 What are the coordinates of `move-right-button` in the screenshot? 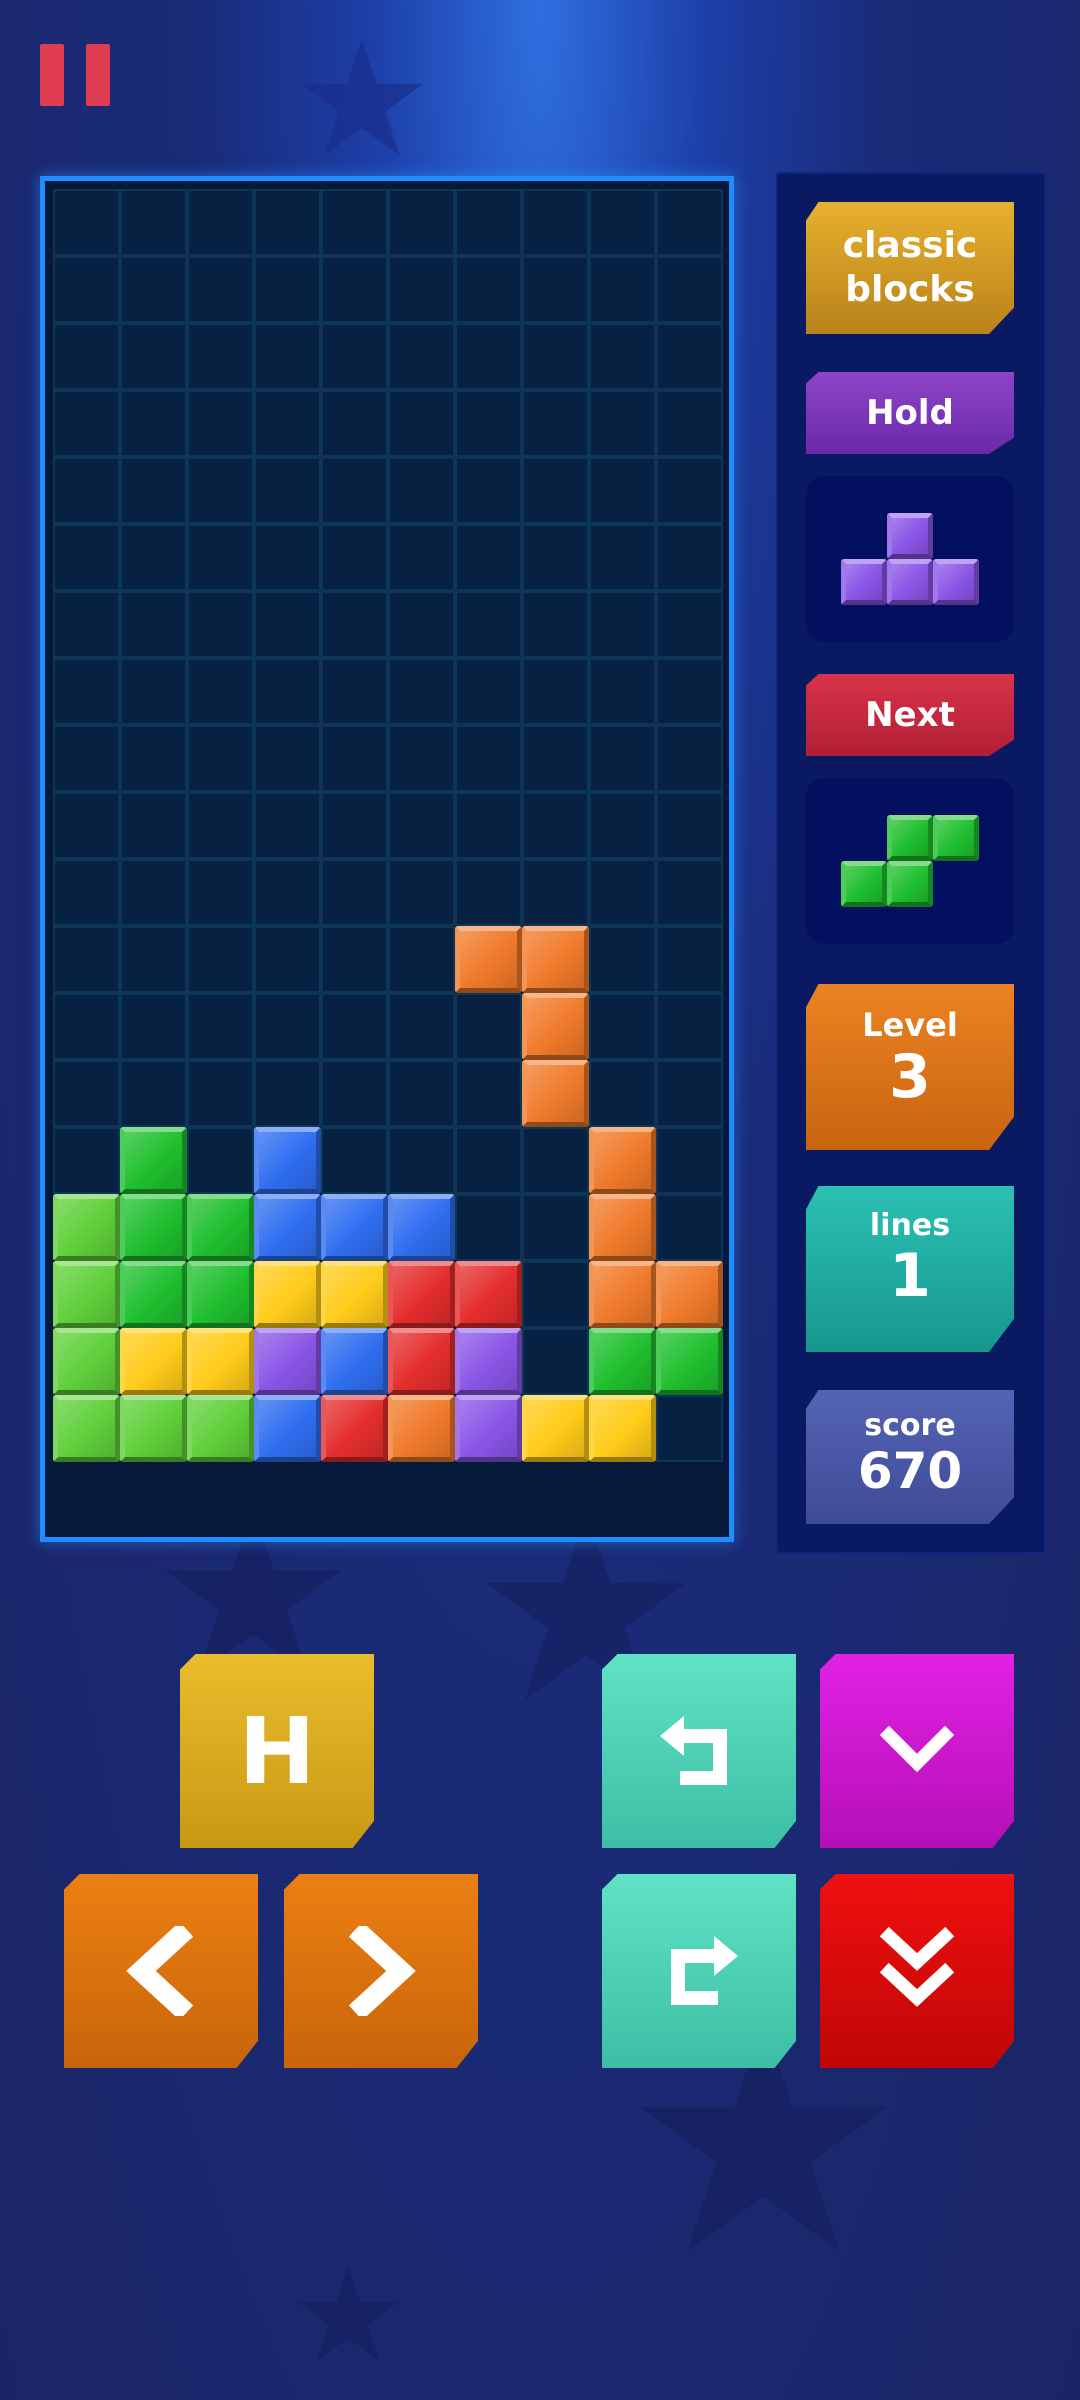 It's located at (381, 1971).